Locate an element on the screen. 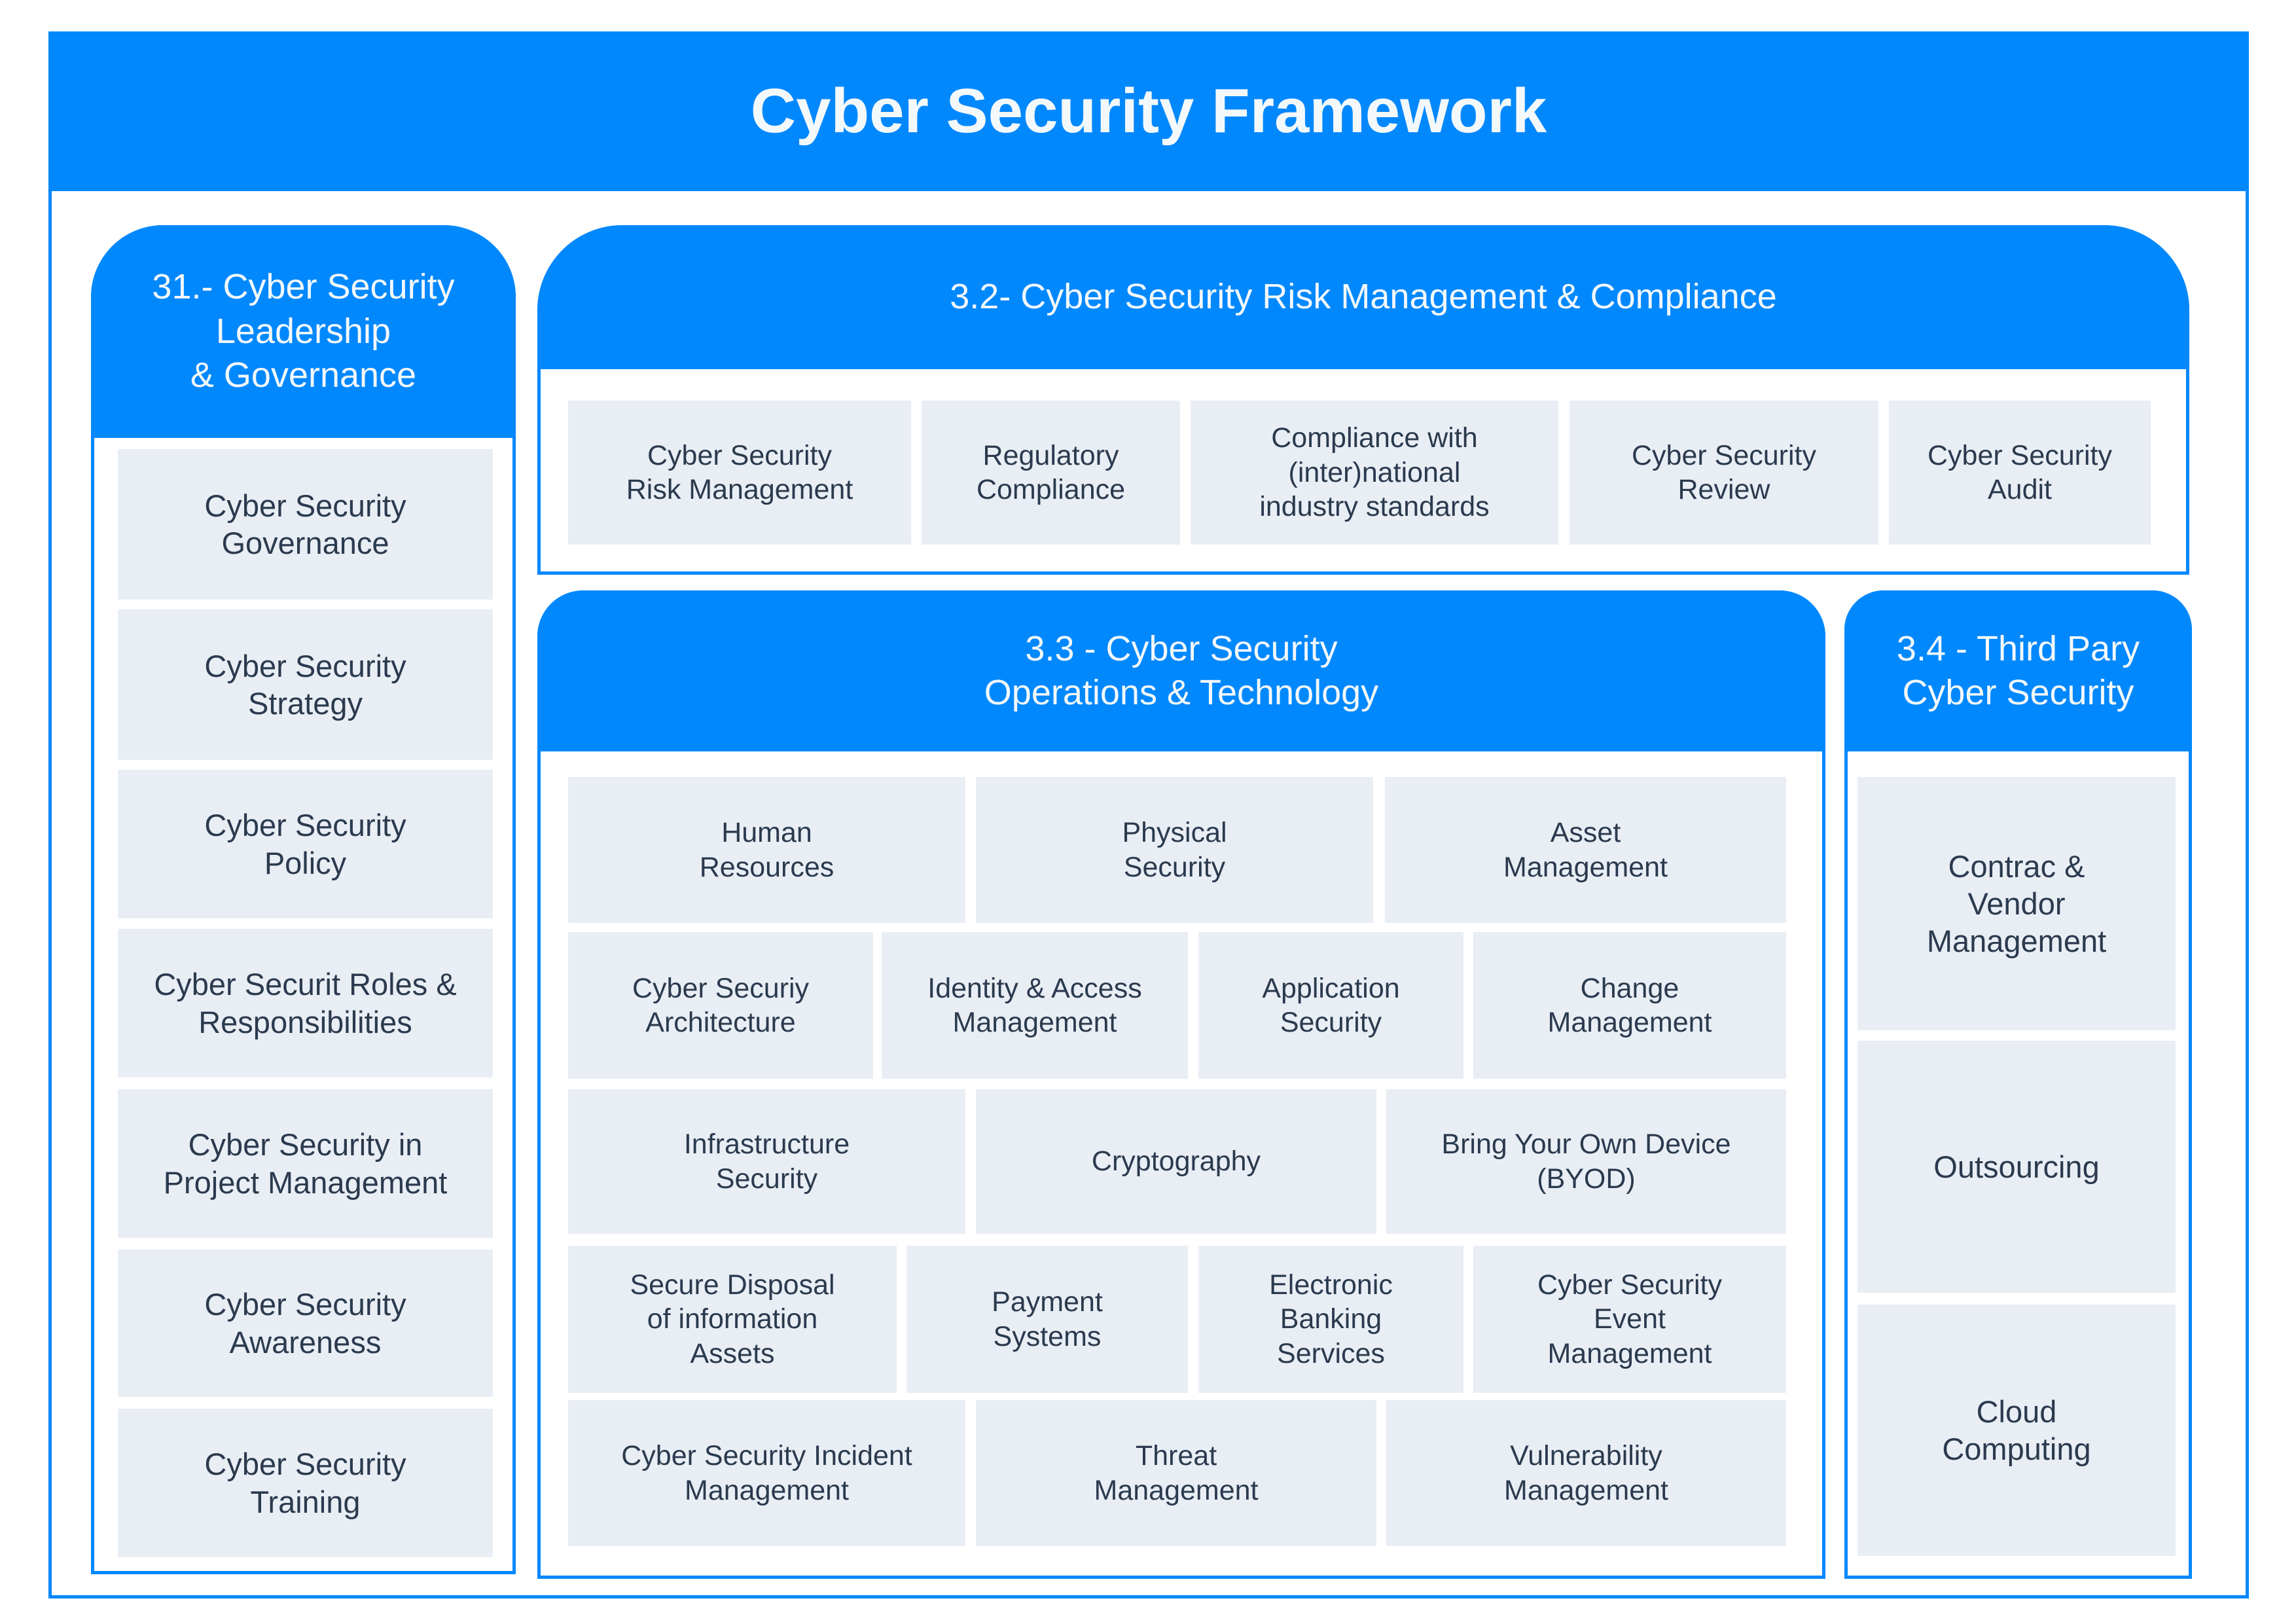 The width and height of the screenshot is (2296, 1624). framework-item: Contrac & Vendor Management is located at coordinates (2016, 903).